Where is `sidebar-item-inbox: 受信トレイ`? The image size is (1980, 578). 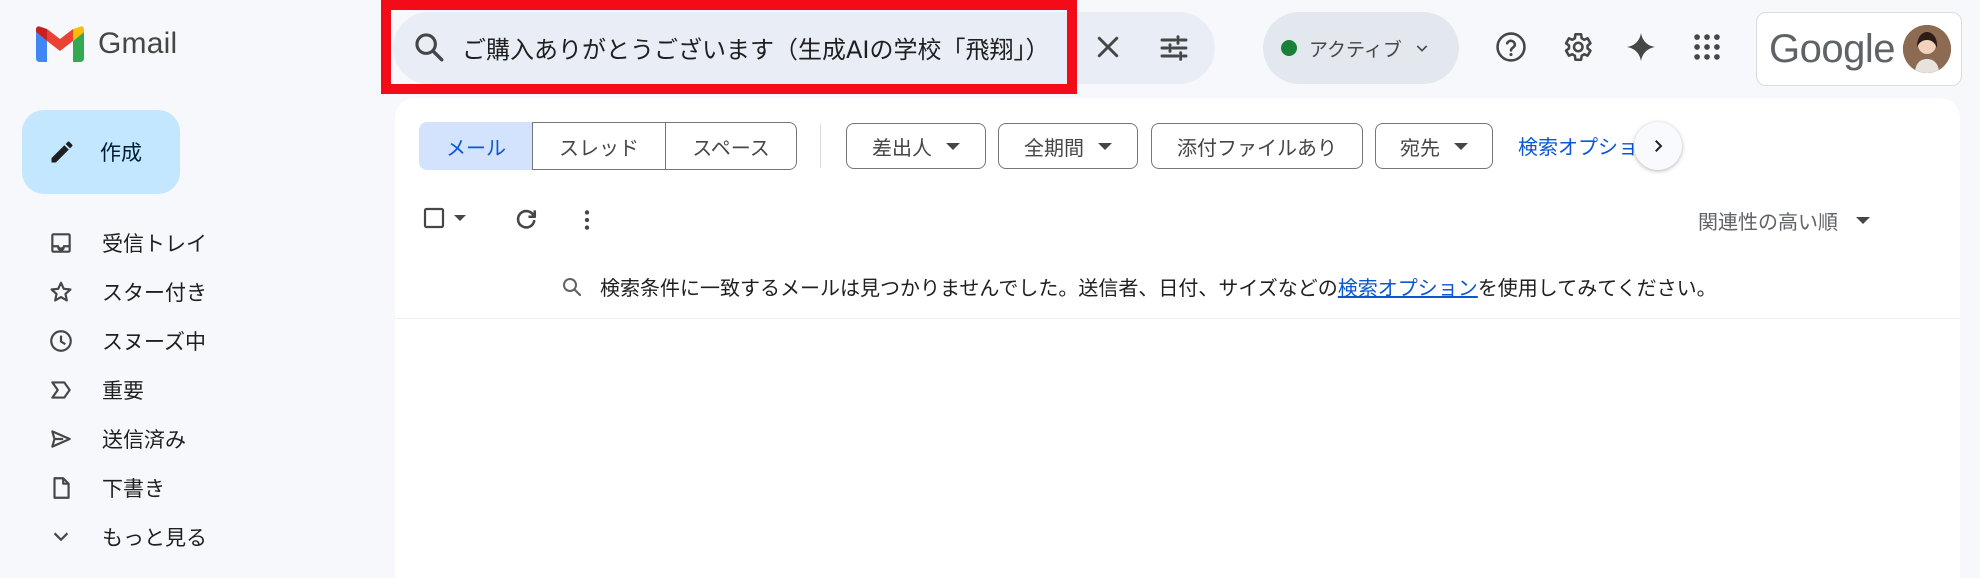 sidebar-item-inbox: 受信トレイ is located at coordinates (190, 243).